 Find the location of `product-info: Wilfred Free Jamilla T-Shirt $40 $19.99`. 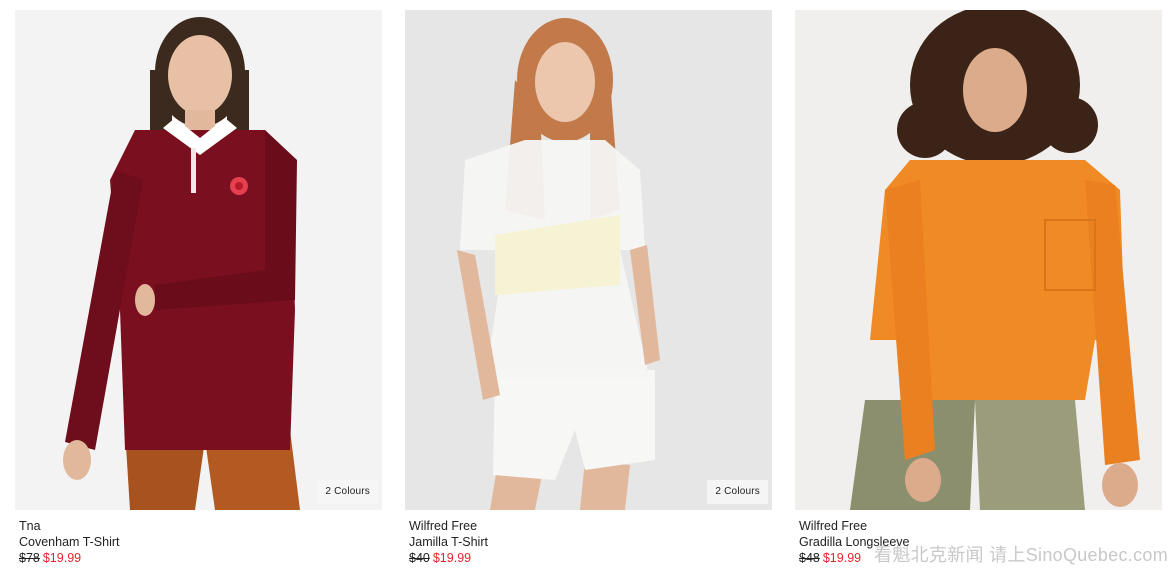

product-info: Wilfred Free Jamilla T-Shirt $40 $19.99 is located at coordinates (448, 542).